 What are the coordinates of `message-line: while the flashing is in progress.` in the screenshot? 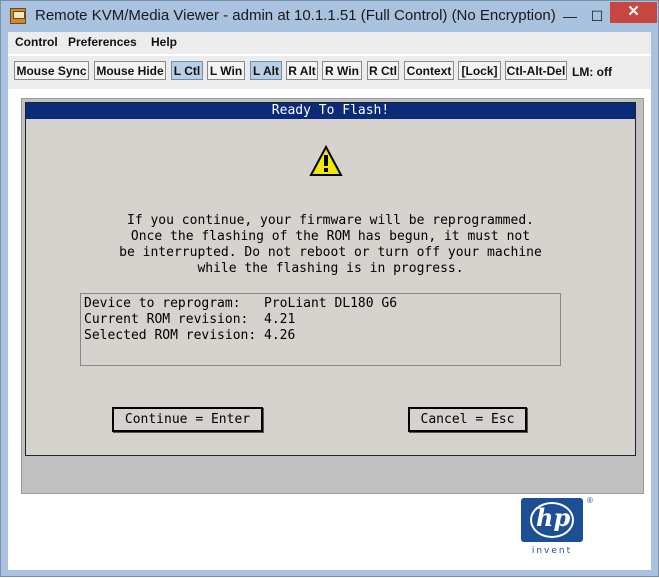 It's located at (330, 268).